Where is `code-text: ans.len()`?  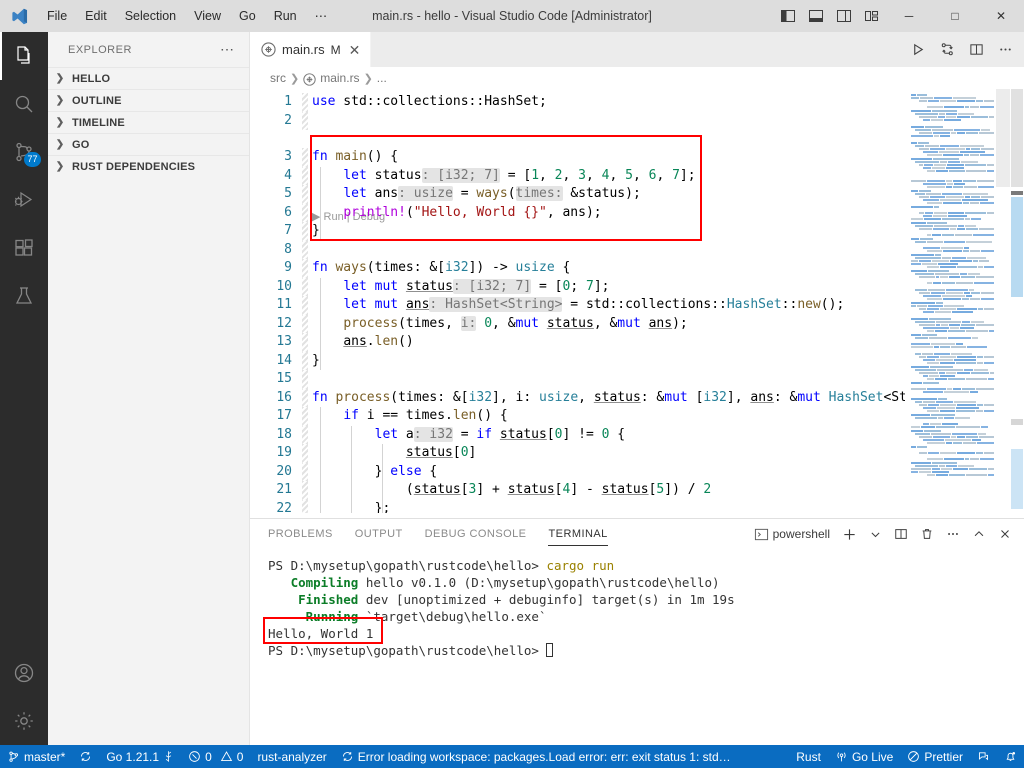
code-text: ans.len() is located at coordinates (362, 342).